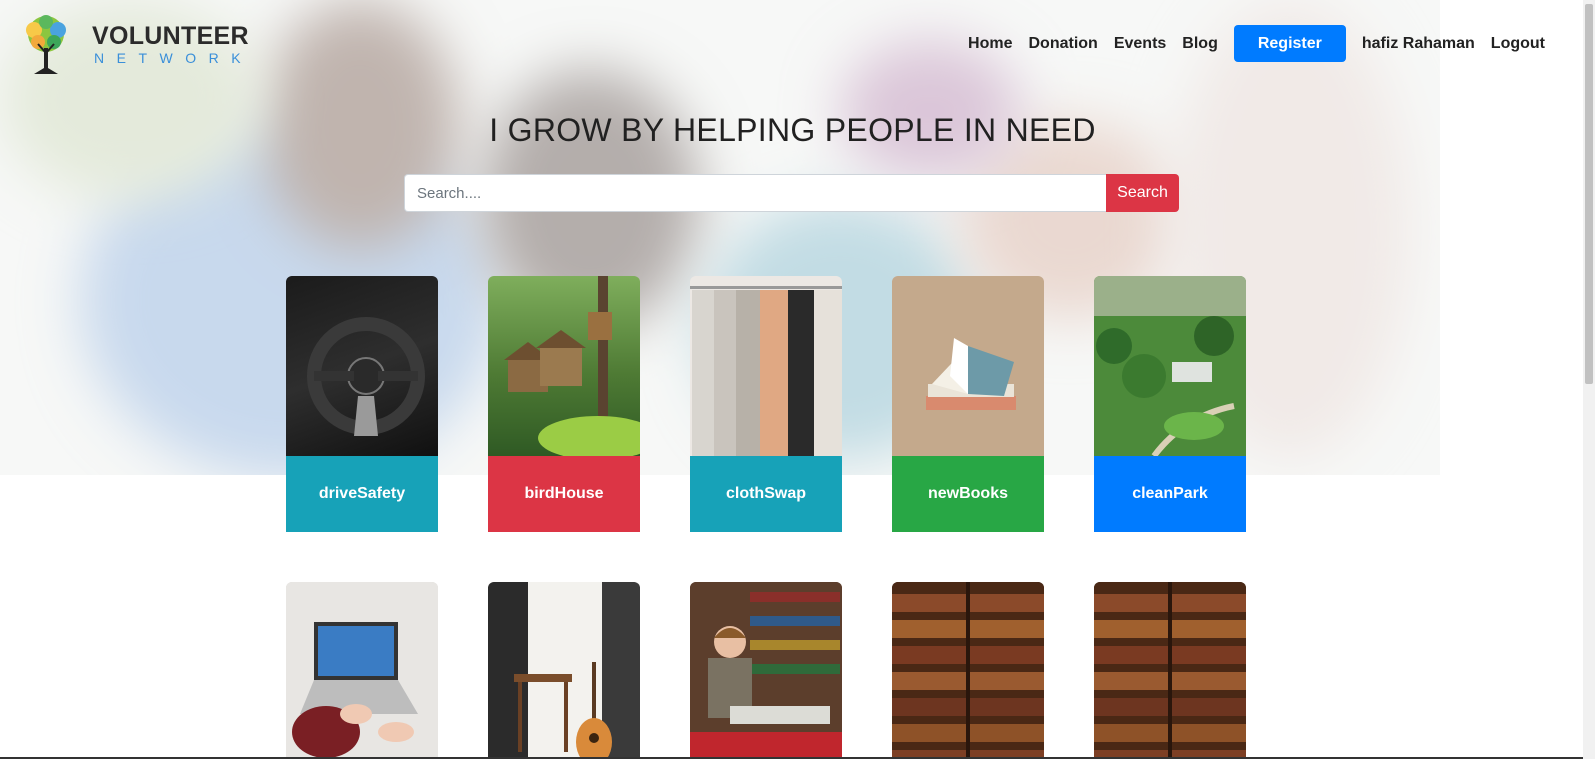  What do you see at coordinates (792, 130) in the screenshot?
I see `hero-headline: I GROW BY HELPING PEOPLE IN NEED` at bounding box center [792, 130].